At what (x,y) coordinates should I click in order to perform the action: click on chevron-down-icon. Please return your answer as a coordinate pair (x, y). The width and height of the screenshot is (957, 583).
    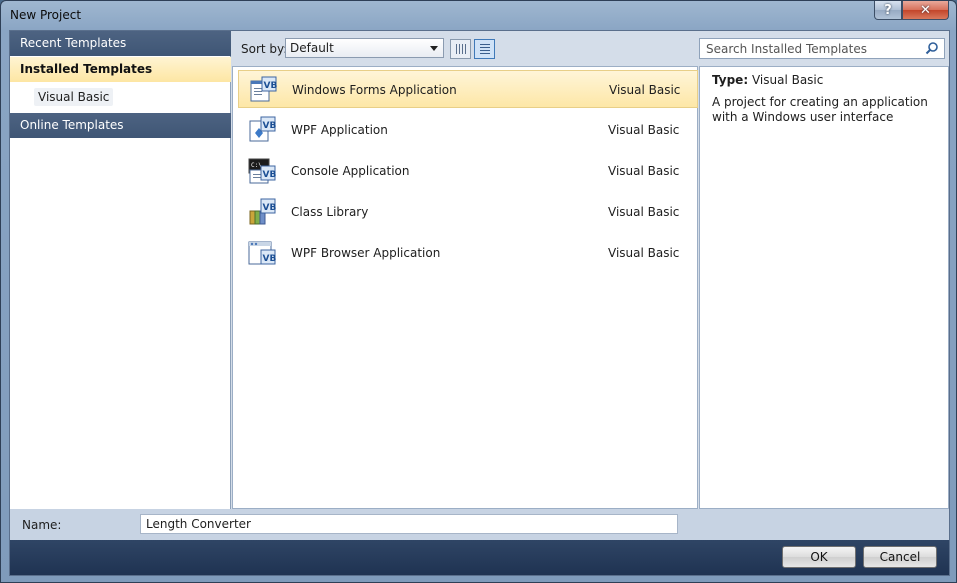
    Looking at the image, I should click on (434, 48).